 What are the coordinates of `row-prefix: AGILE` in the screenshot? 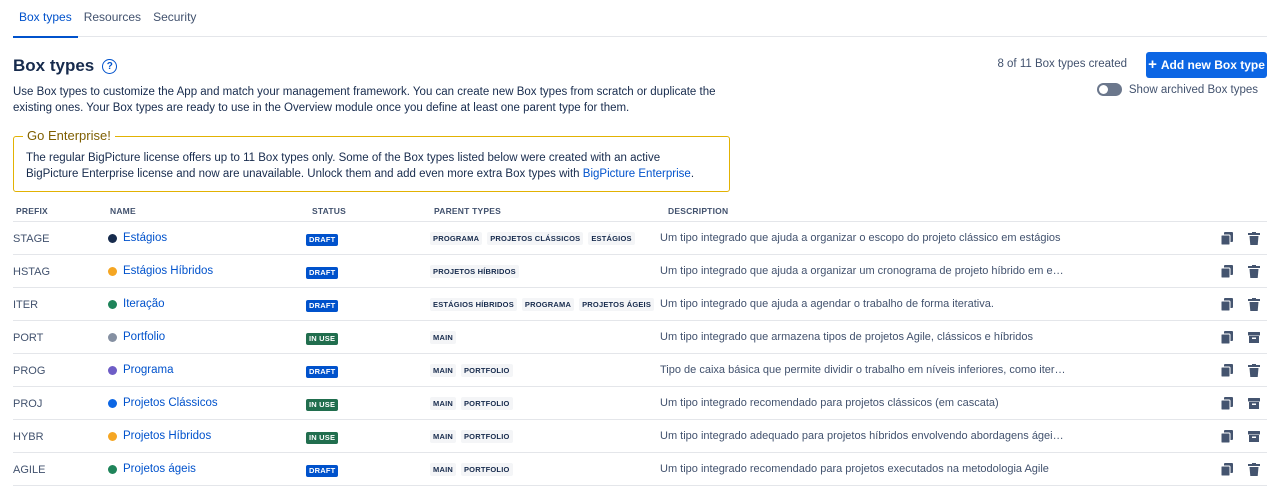 It's located at (29, 470).